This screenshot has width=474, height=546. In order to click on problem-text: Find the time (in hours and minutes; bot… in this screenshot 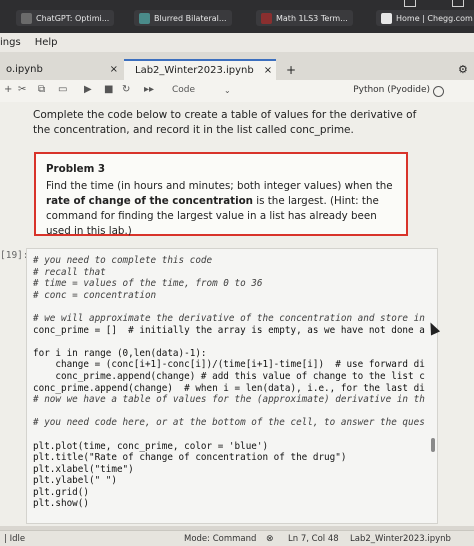, I will do `click(221, 209)`.